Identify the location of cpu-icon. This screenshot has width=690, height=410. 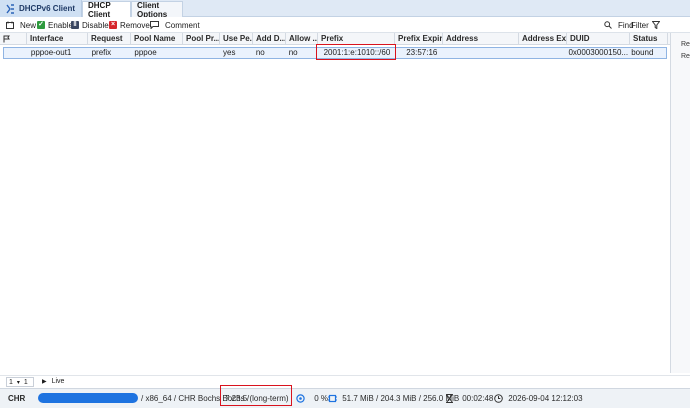
(300, 399).